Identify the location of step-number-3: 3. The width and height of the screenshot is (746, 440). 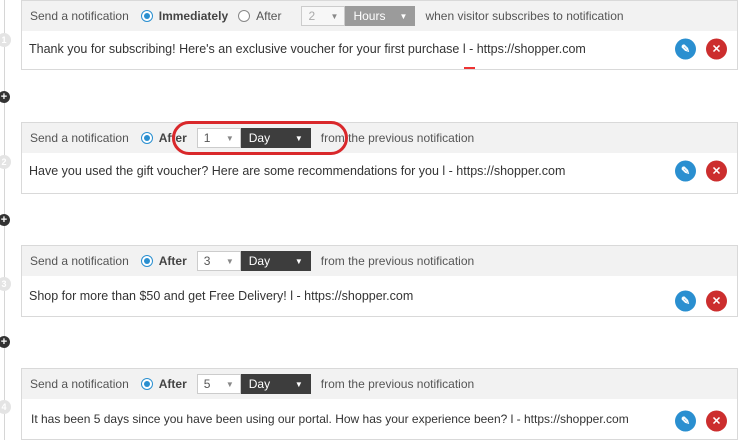
(5, 284).